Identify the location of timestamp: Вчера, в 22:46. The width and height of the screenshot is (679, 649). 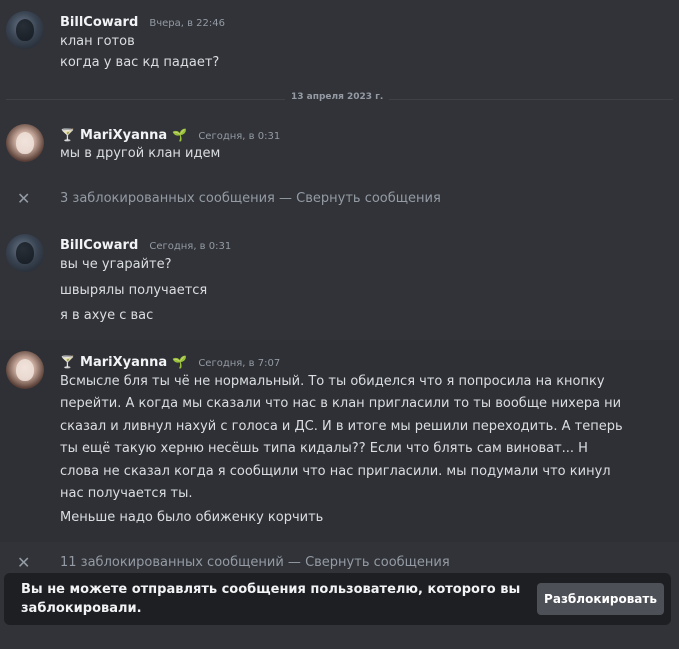
(187, 23).